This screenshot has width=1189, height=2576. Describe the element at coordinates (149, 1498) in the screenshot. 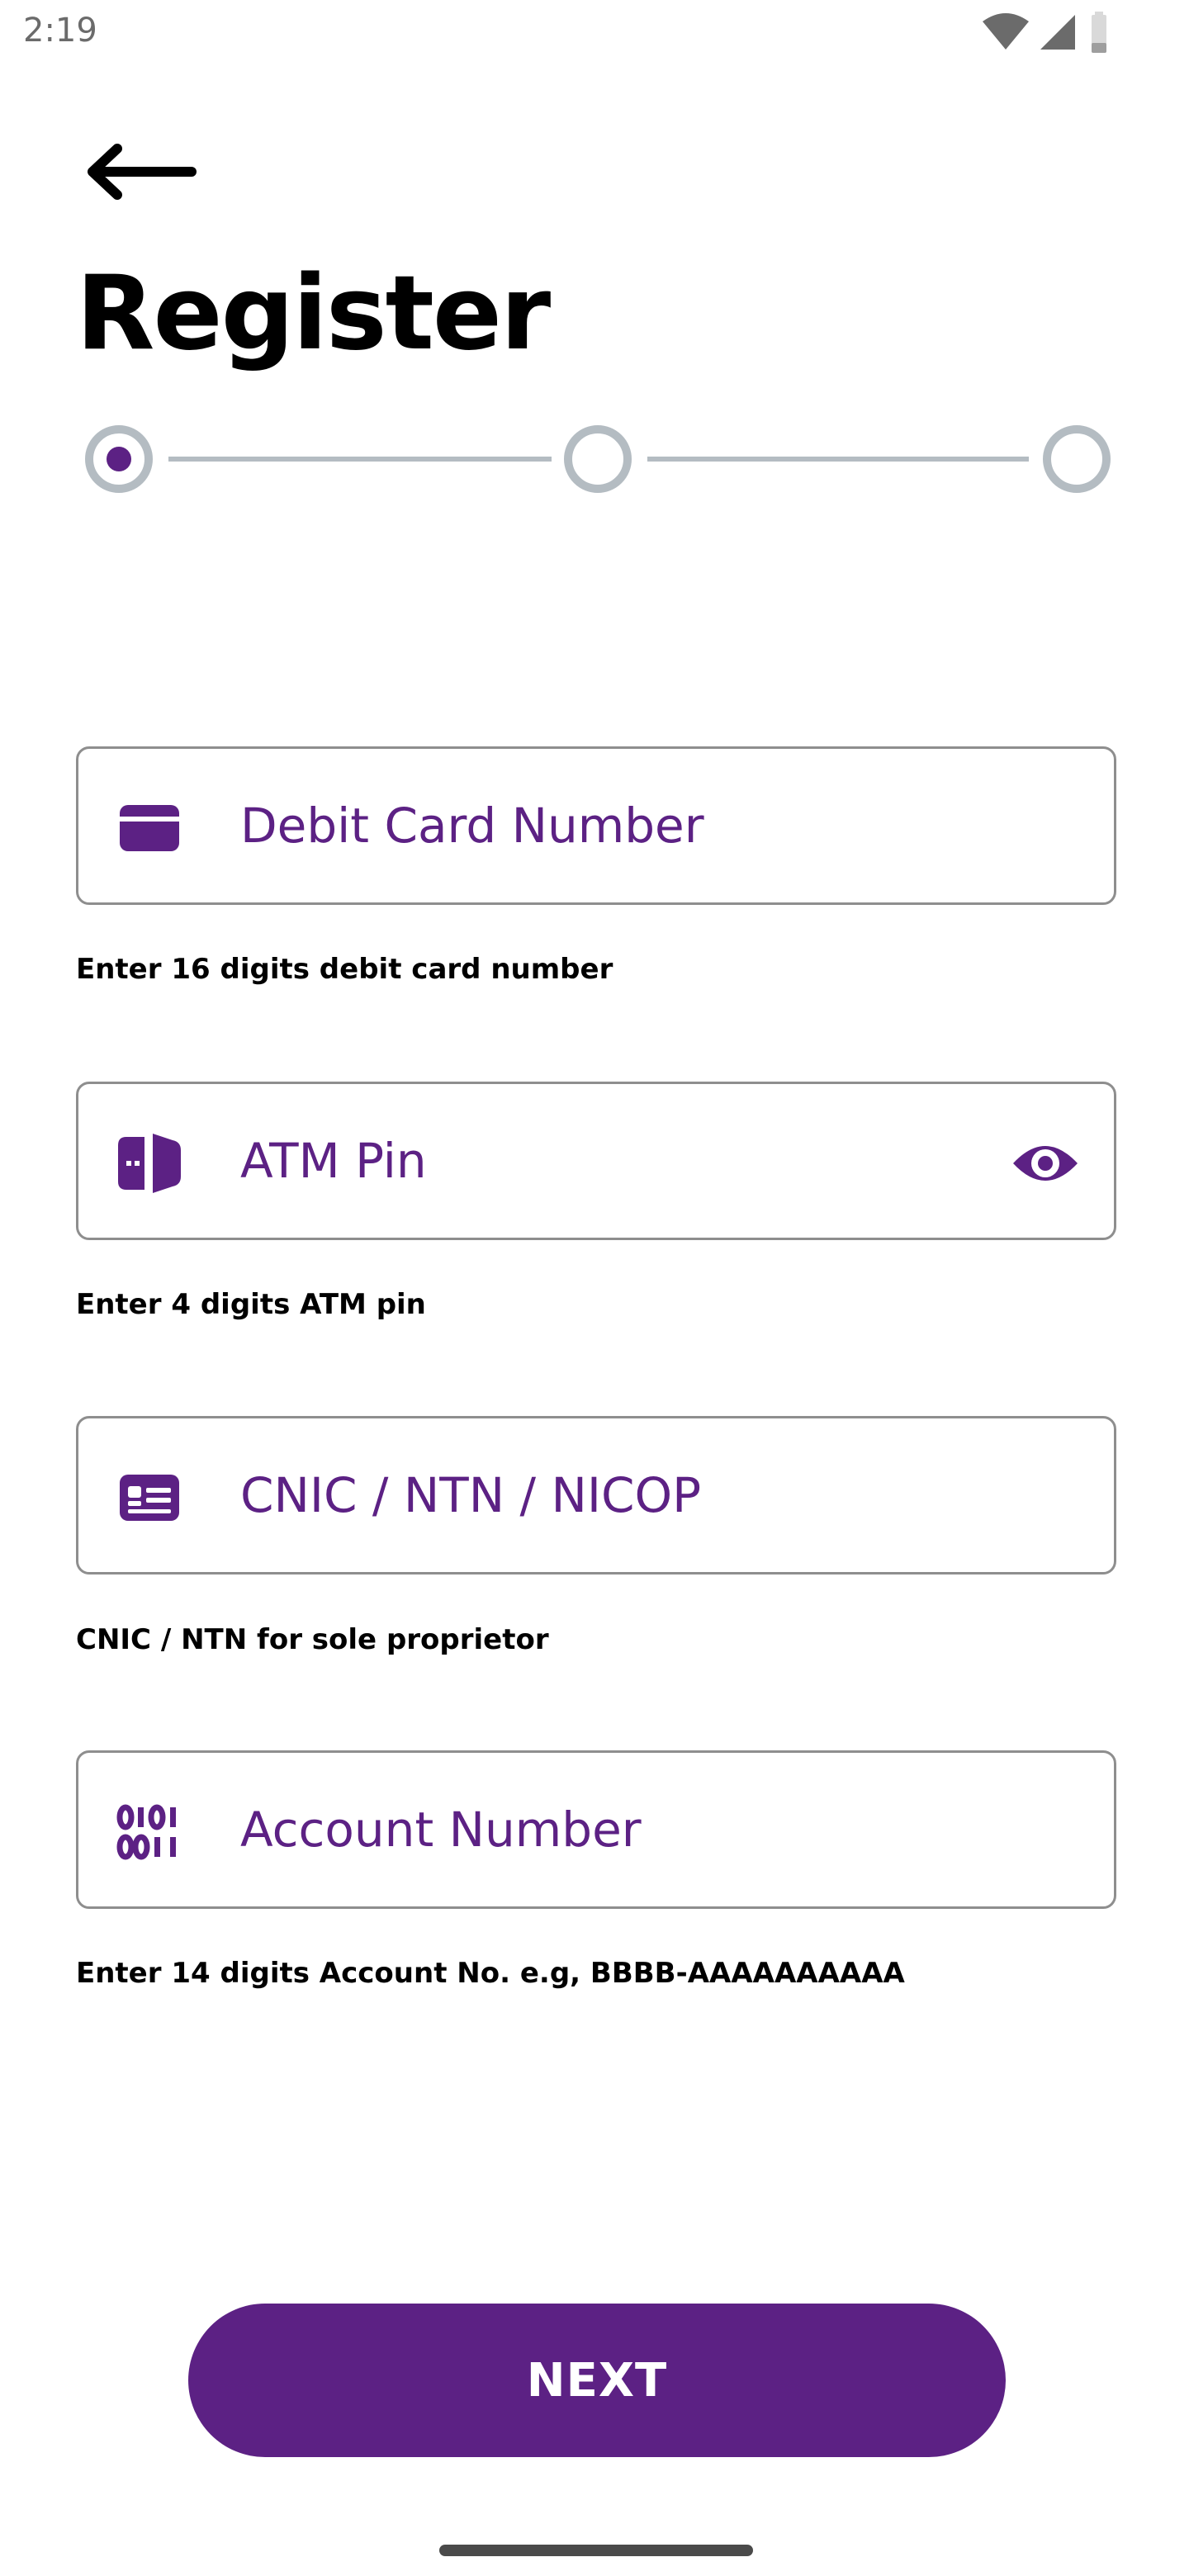

I see `id-card-icon` at that location.